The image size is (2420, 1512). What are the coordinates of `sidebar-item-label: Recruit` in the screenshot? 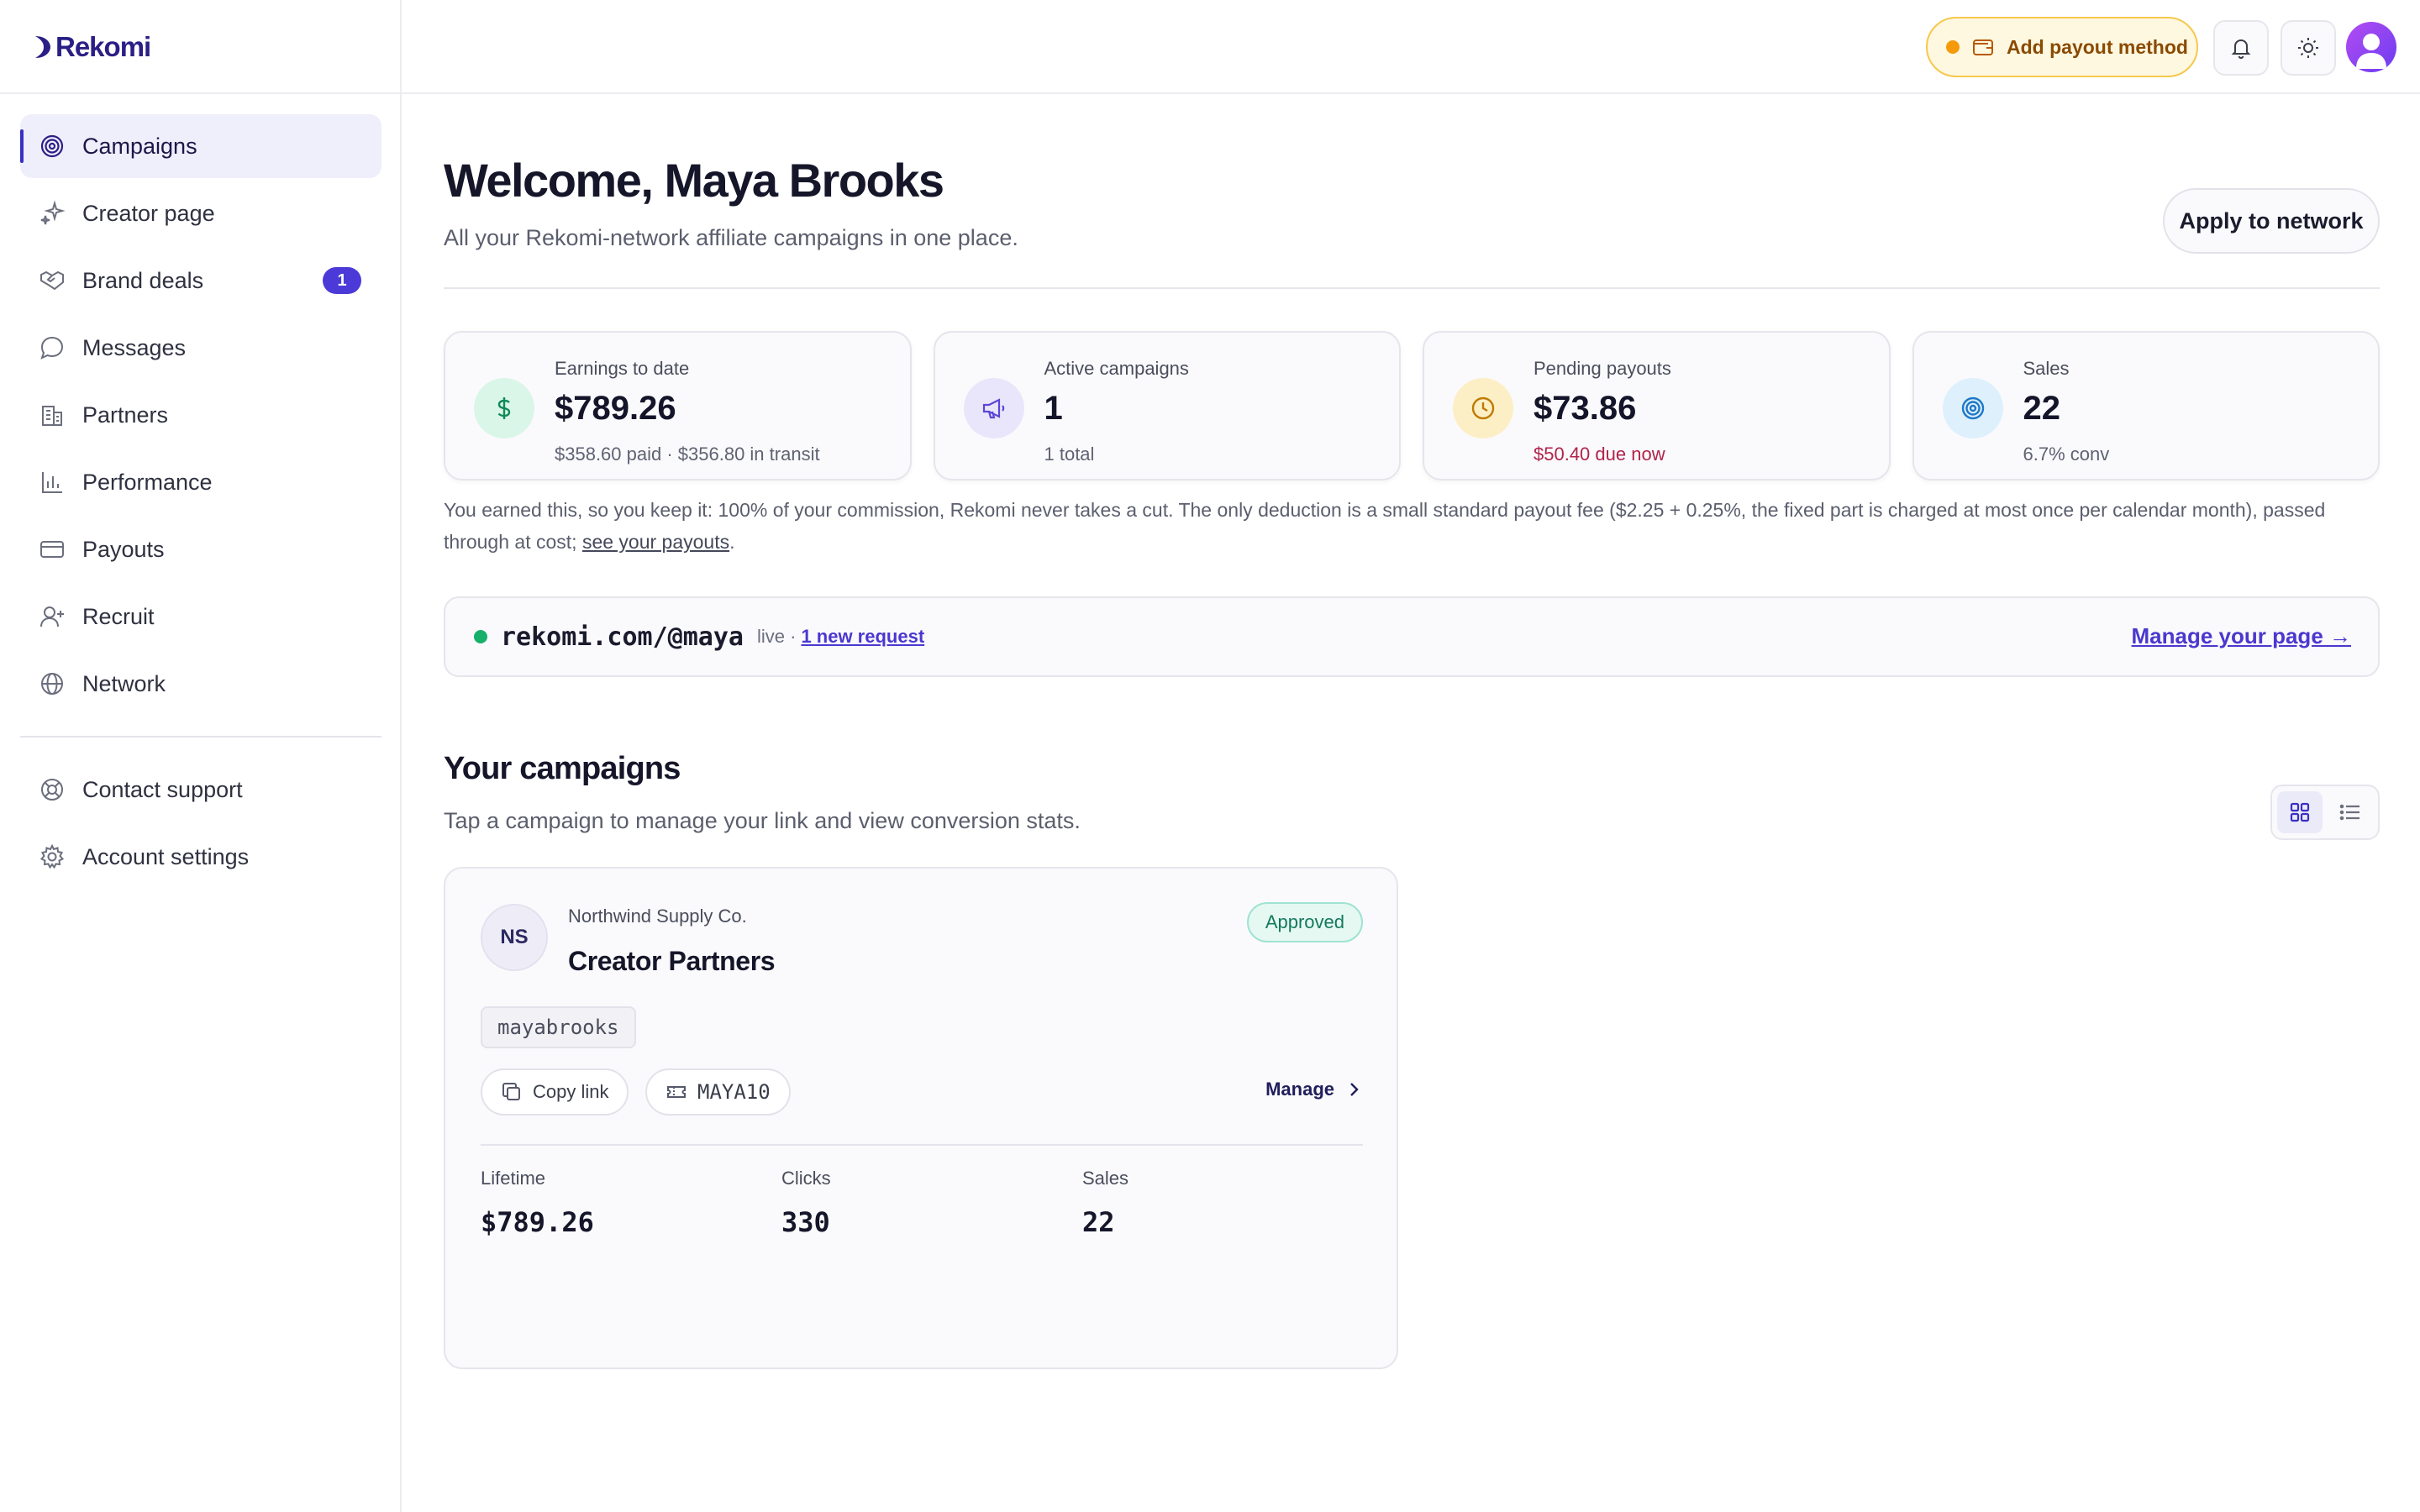 It's located at (118, 616).